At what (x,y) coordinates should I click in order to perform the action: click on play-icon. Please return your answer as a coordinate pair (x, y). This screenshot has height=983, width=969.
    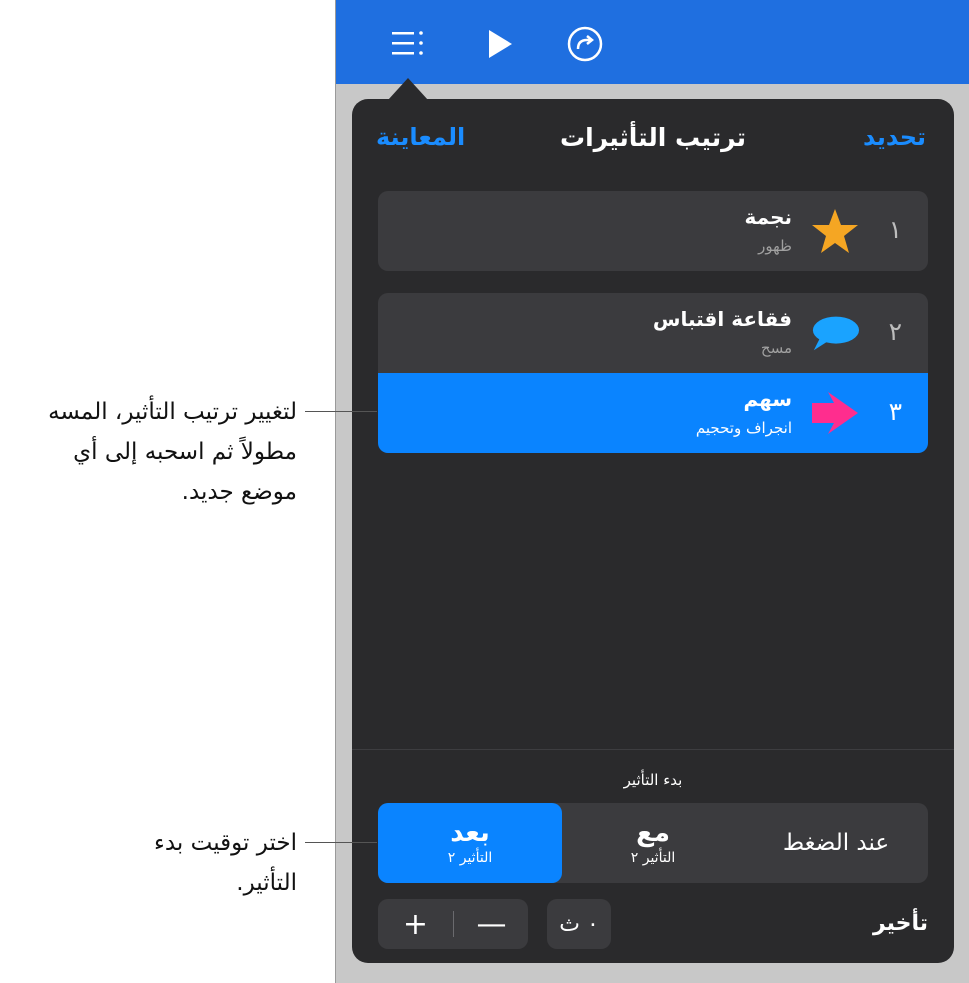
    Looking at the image, I should click on (500, 44).